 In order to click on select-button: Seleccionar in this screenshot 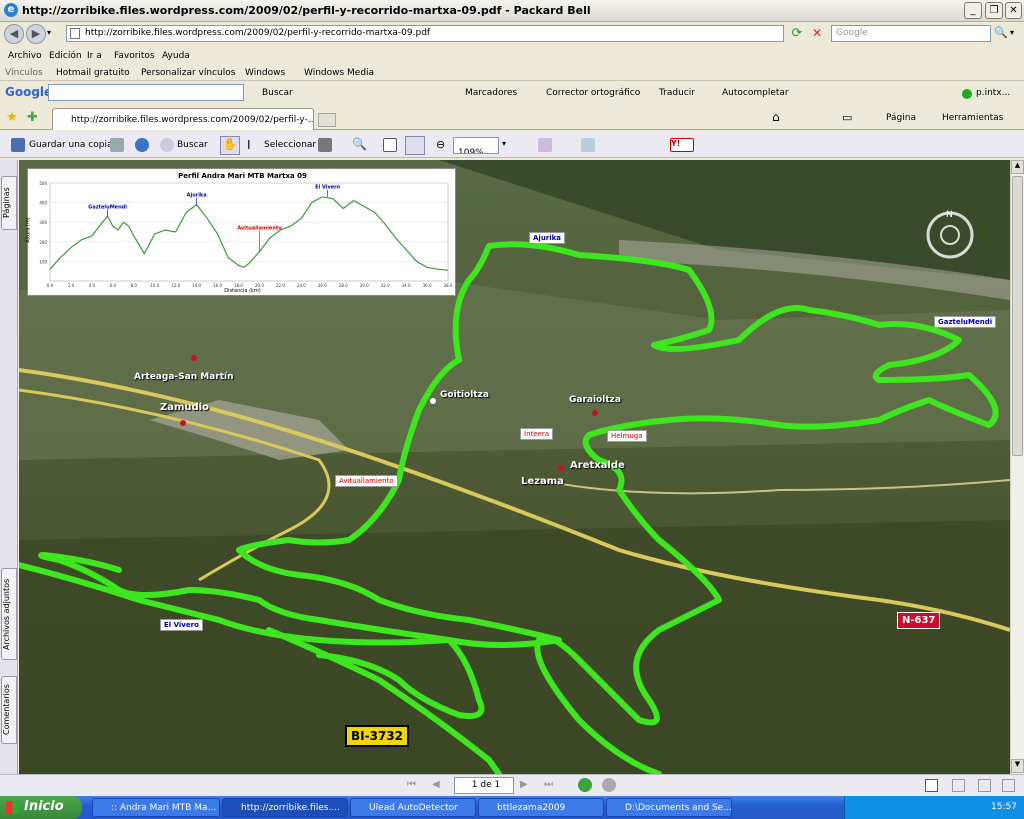, I will do `click(290, 145)`.